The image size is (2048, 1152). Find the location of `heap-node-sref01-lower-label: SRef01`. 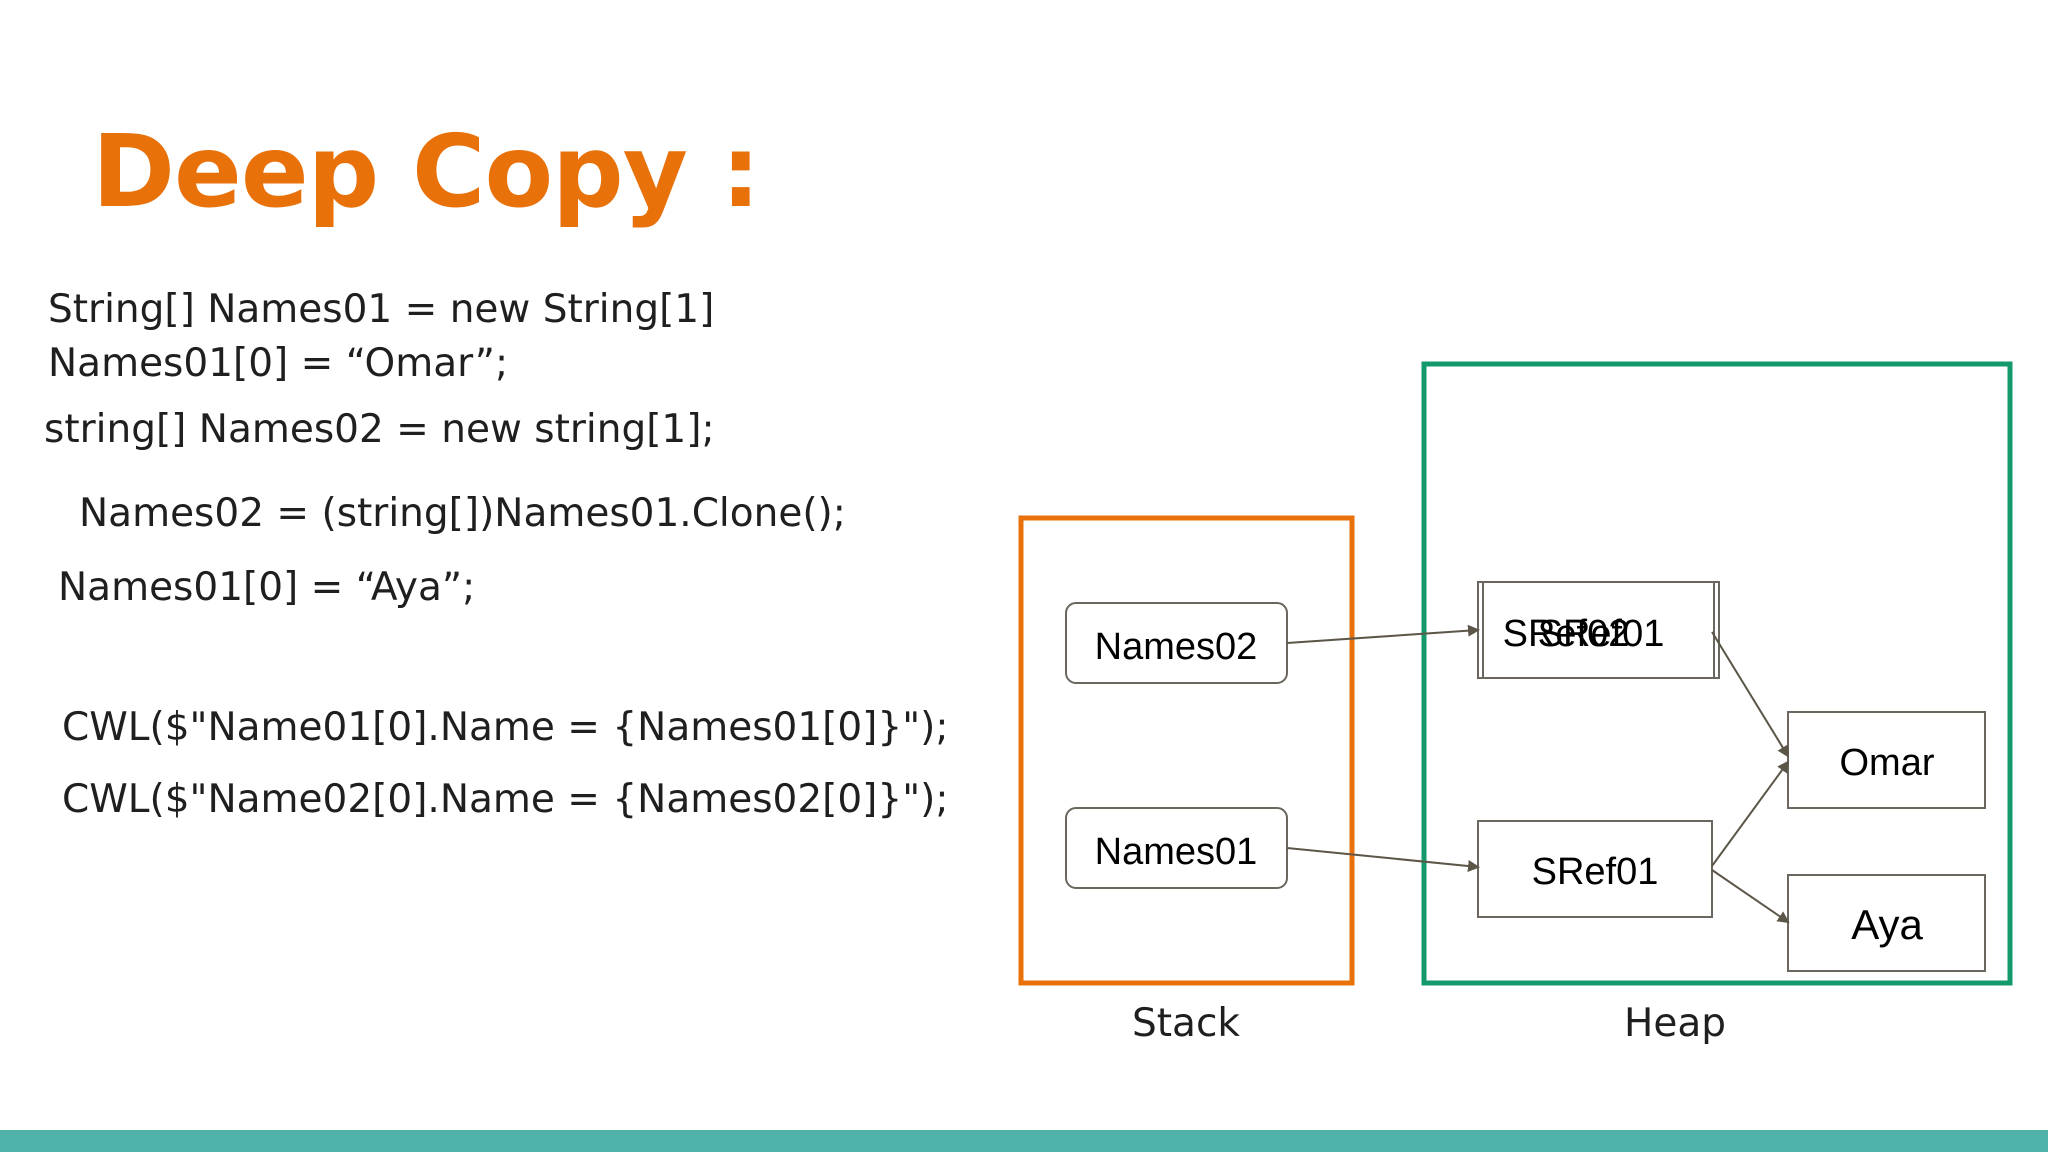

heap-node-sref01-lower-label: SRef01 is located at coordinates (1595, 872).